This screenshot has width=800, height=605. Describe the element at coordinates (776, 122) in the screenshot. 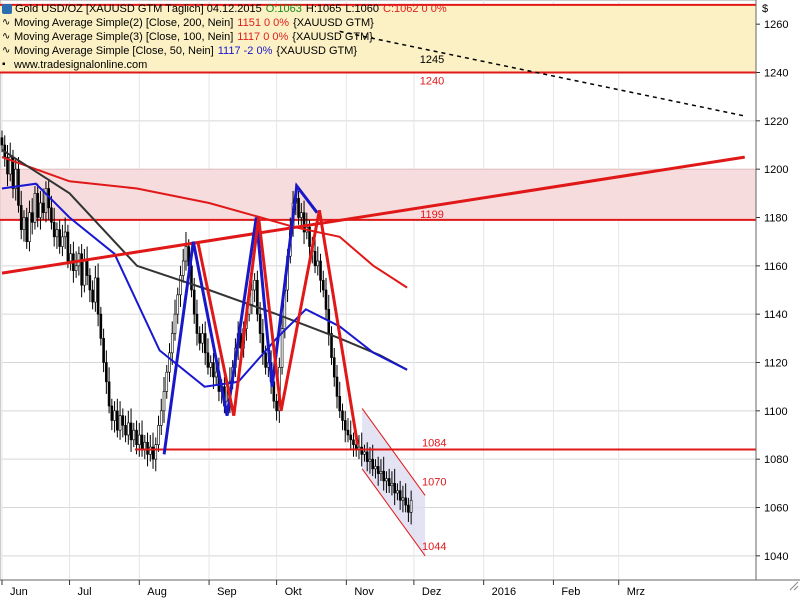

I see `y-tick-label: 1220` at that location.